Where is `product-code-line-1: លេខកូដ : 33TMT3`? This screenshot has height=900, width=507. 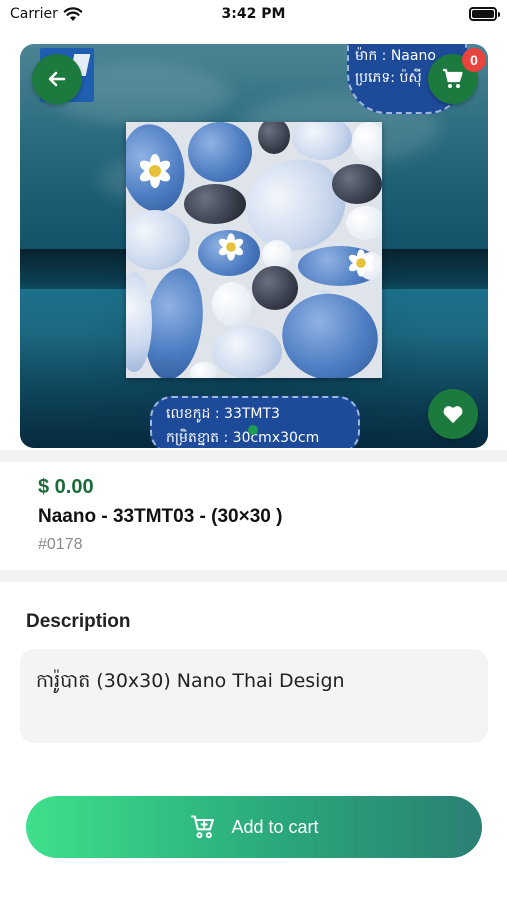 product-code-line-1: លេខកូដ : 33TMT3 is located at coordinates (223, 414).